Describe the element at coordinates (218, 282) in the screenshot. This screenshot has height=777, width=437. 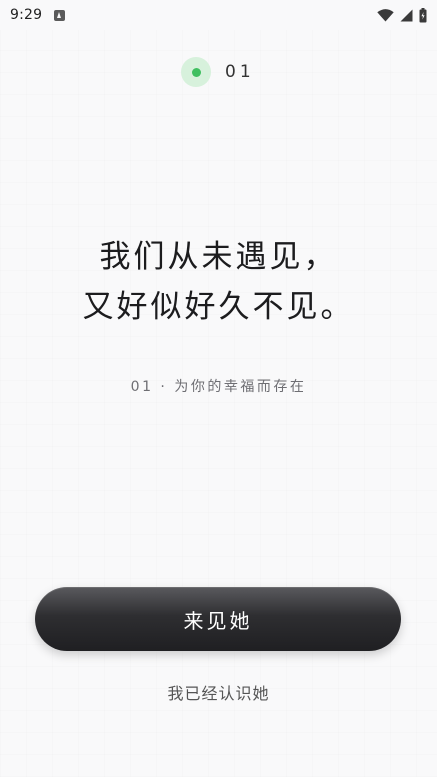
I see `headline: 我们从未遇见， 又好似好久不见。` at that location.